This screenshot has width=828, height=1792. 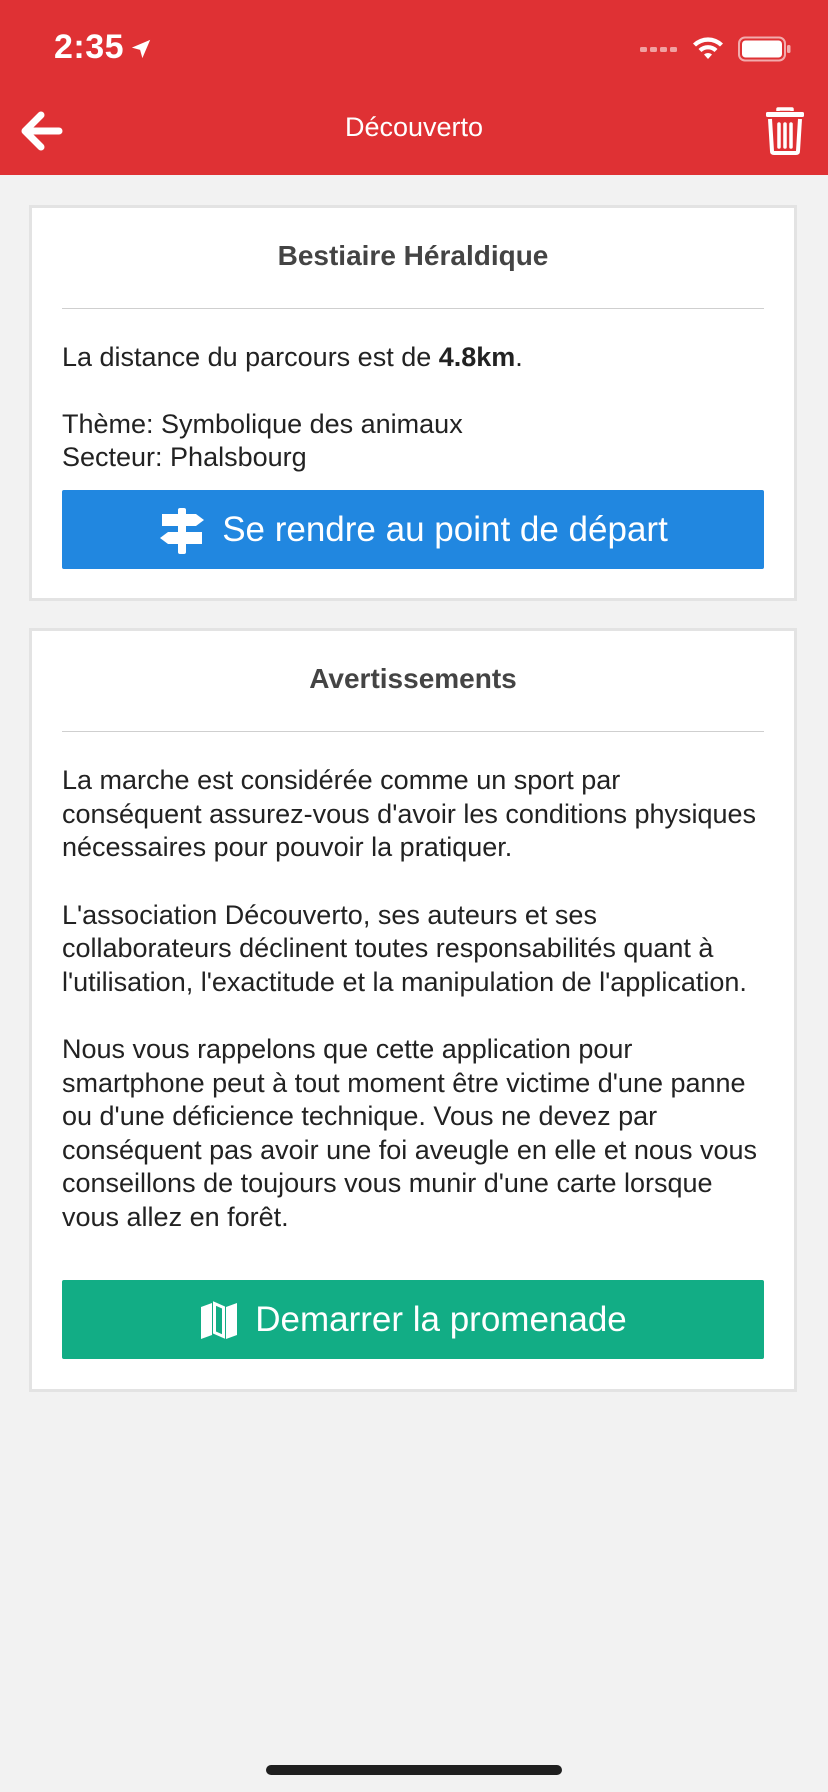 I want to click on map-icon, so click(x=219, y=1319).